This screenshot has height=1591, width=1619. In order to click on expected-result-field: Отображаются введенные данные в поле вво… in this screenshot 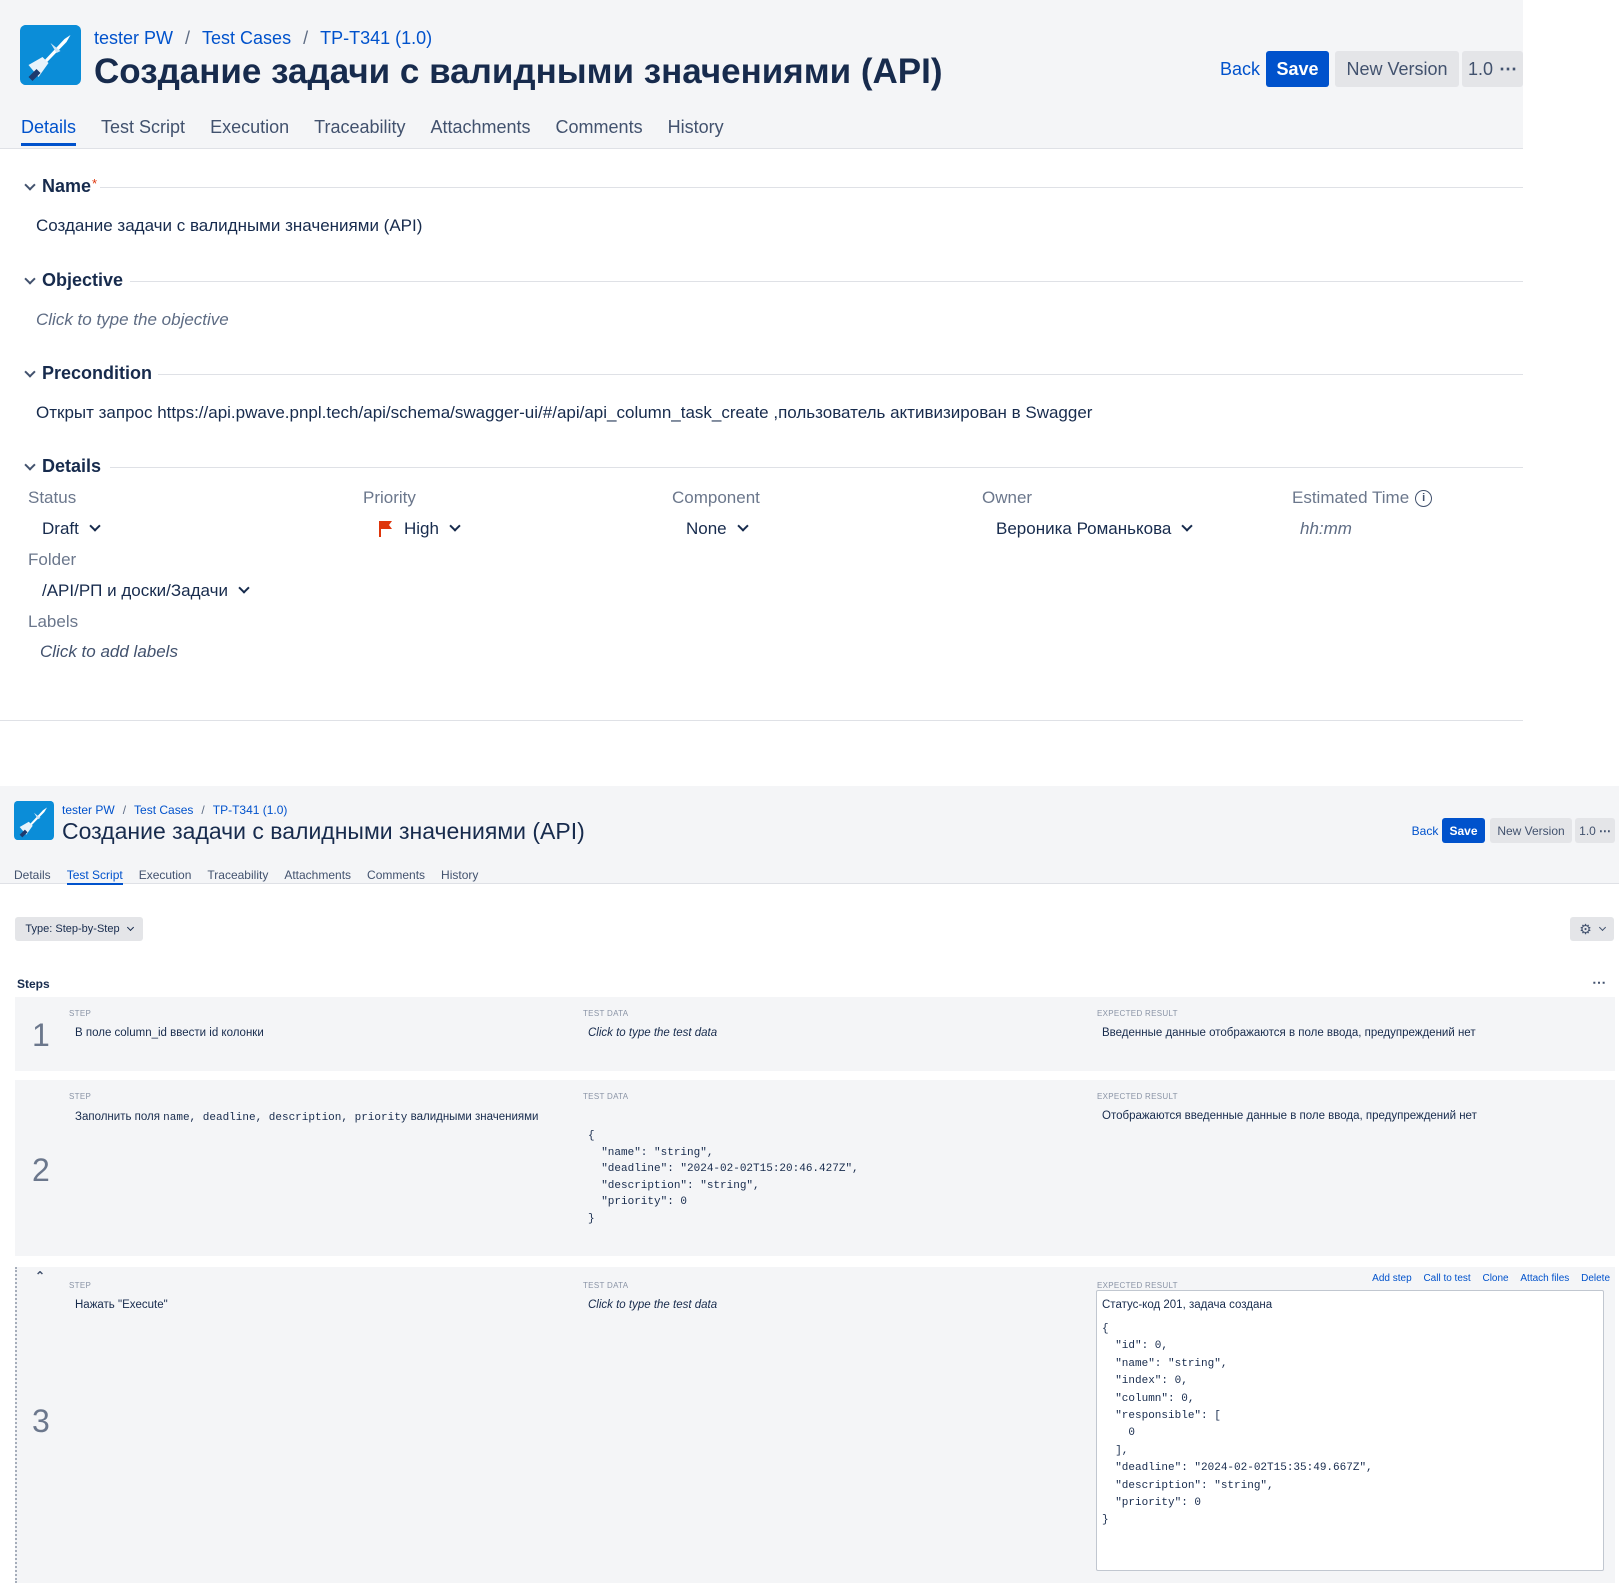, I will do `click(1289, 1116)`.